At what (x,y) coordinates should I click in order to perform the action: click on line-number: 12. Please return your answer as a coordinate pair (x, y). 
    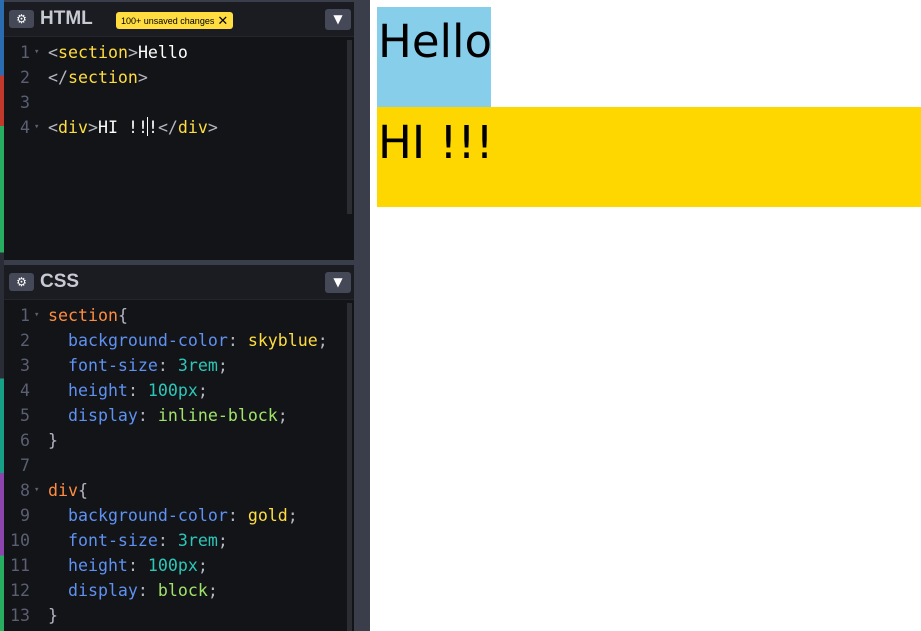
    Looking at the image, I should click on (20, 590).